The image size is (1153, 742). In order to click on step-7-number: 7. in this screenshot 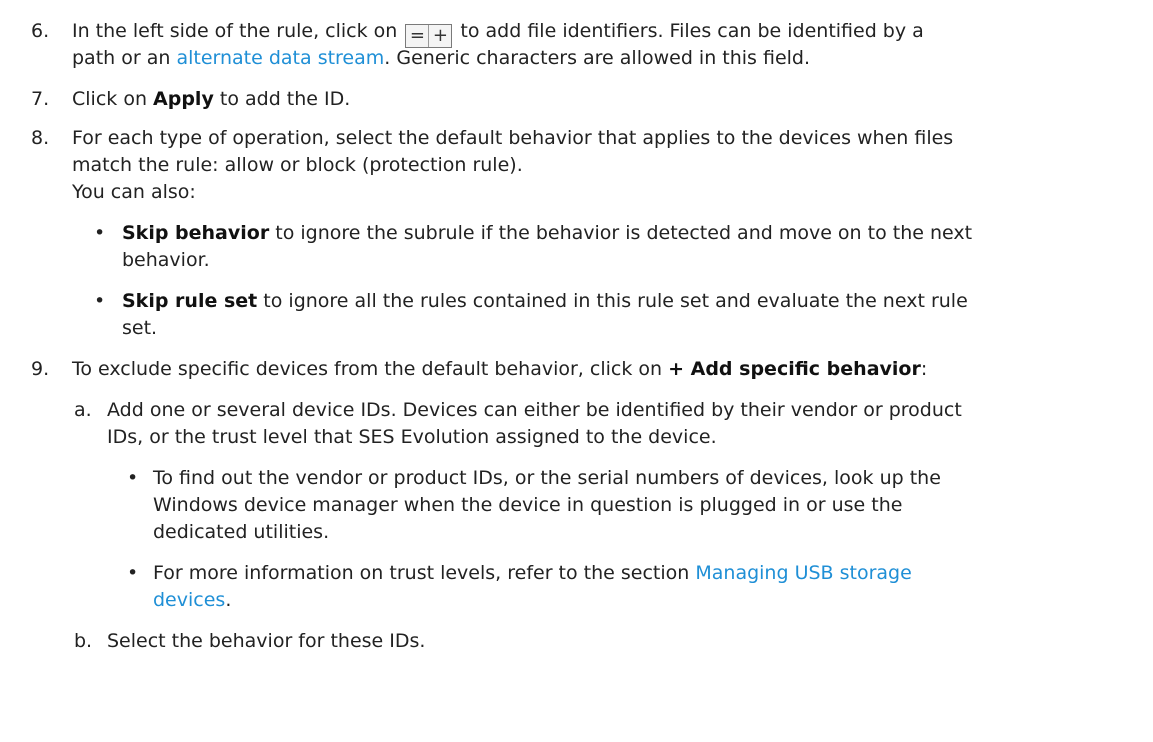, I will do `click(40, 99)`.